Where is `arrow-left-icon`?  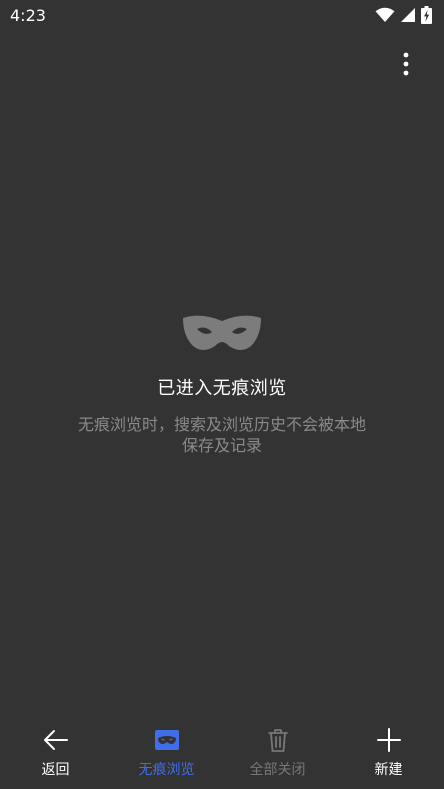 arrow-left-icon is located at coordinates (55, 740).